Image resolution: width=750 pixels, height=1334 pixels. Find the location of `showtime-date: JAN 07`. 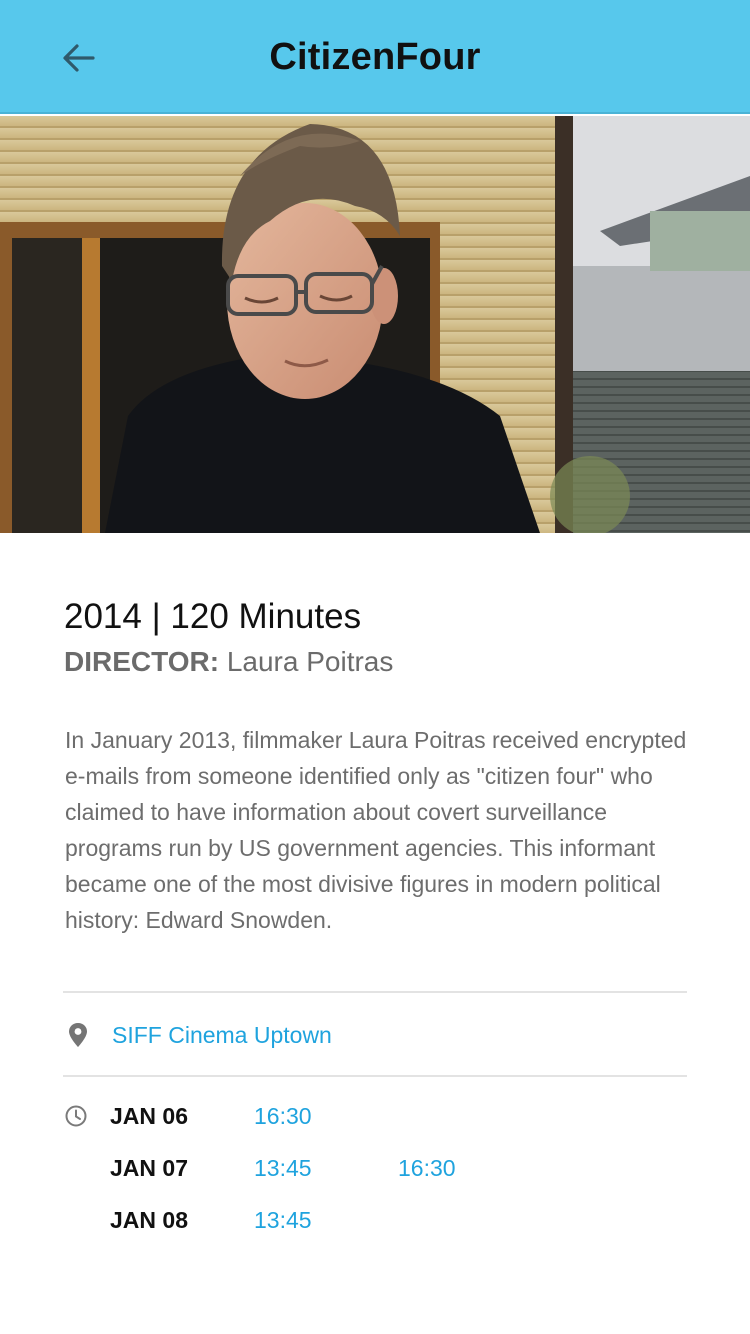

showtime-date: JAN 07 is located at coordinates (149, 1167).